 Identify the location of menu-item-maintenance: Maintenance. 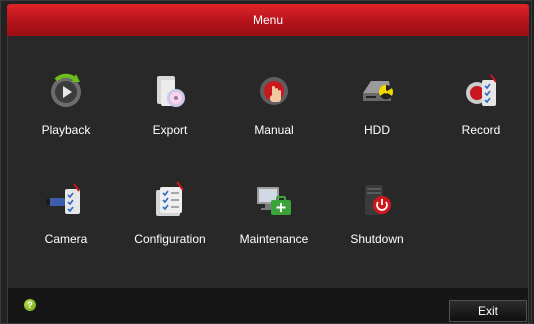
(274, 207).